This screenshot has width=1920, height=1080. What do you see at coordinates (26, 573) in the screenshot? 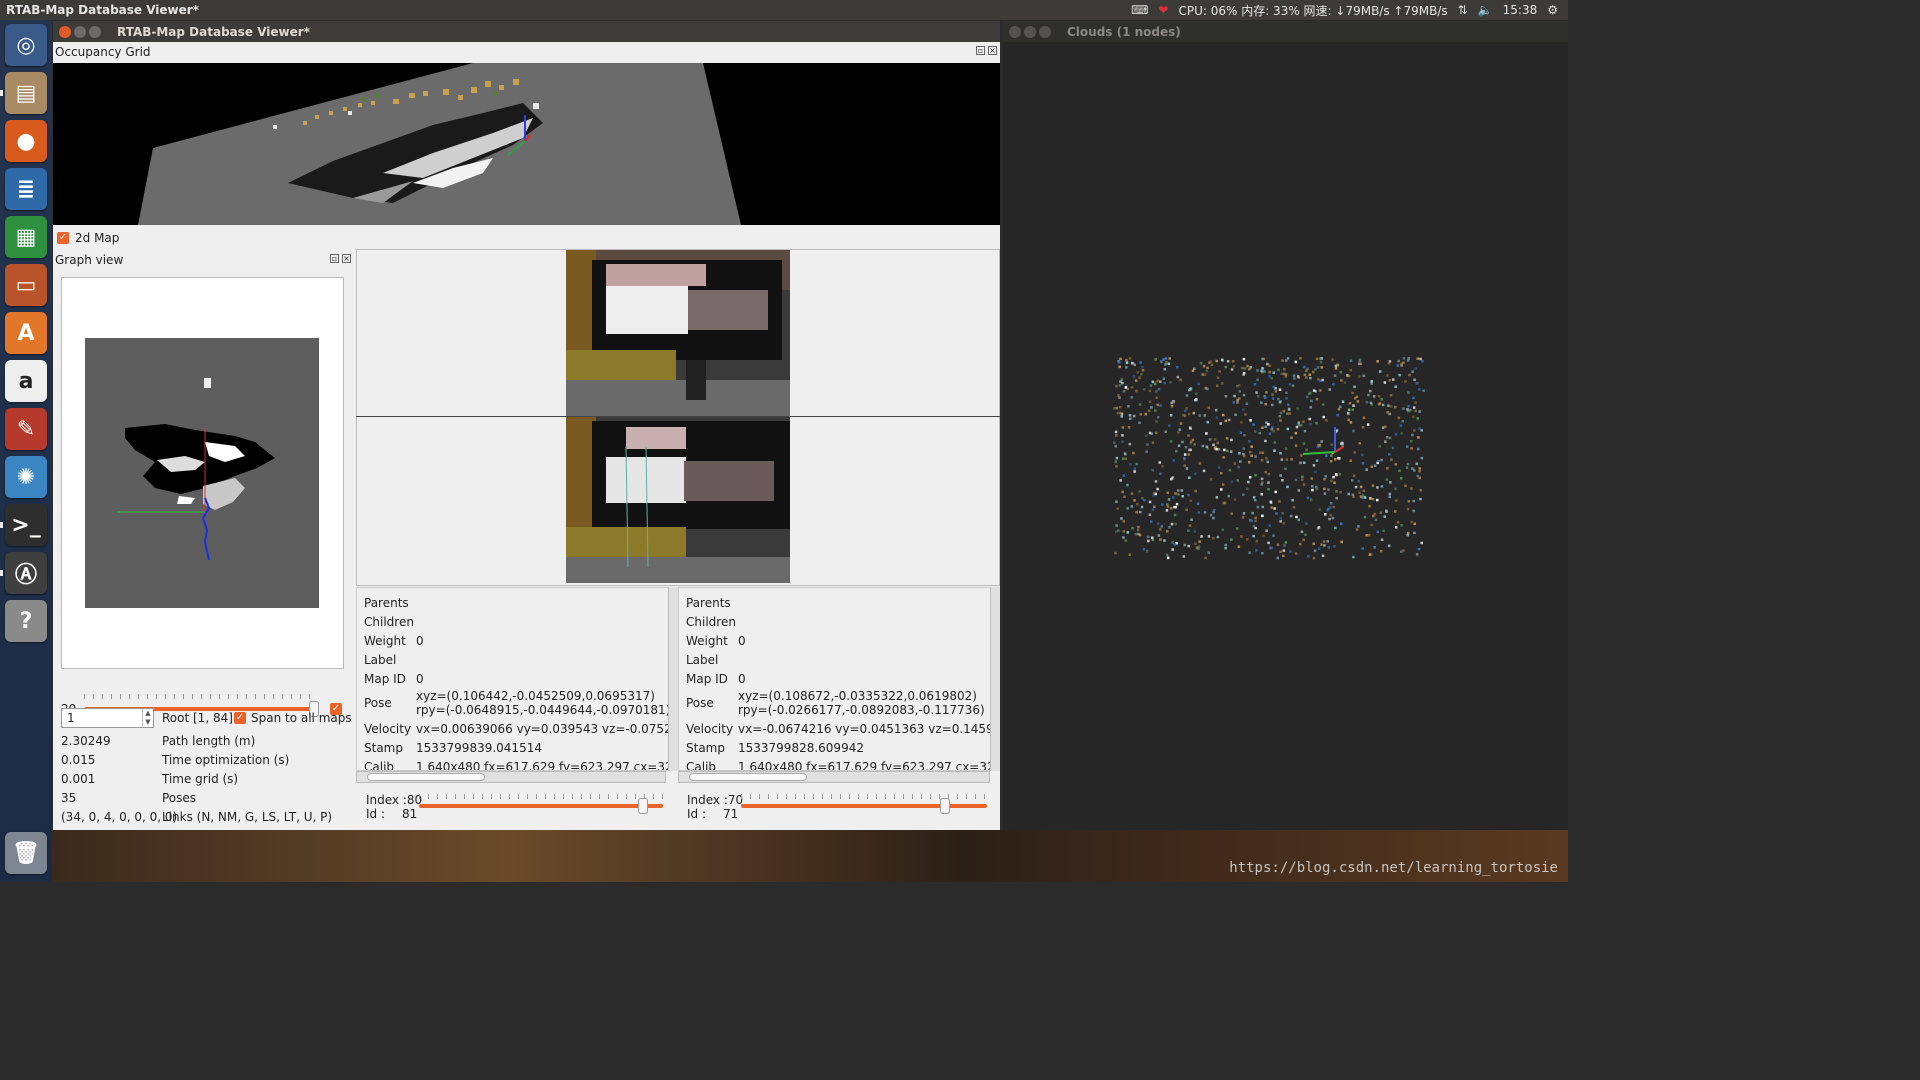
I see `updater-icon: Ⓐ` at bounding box center [26, 573].